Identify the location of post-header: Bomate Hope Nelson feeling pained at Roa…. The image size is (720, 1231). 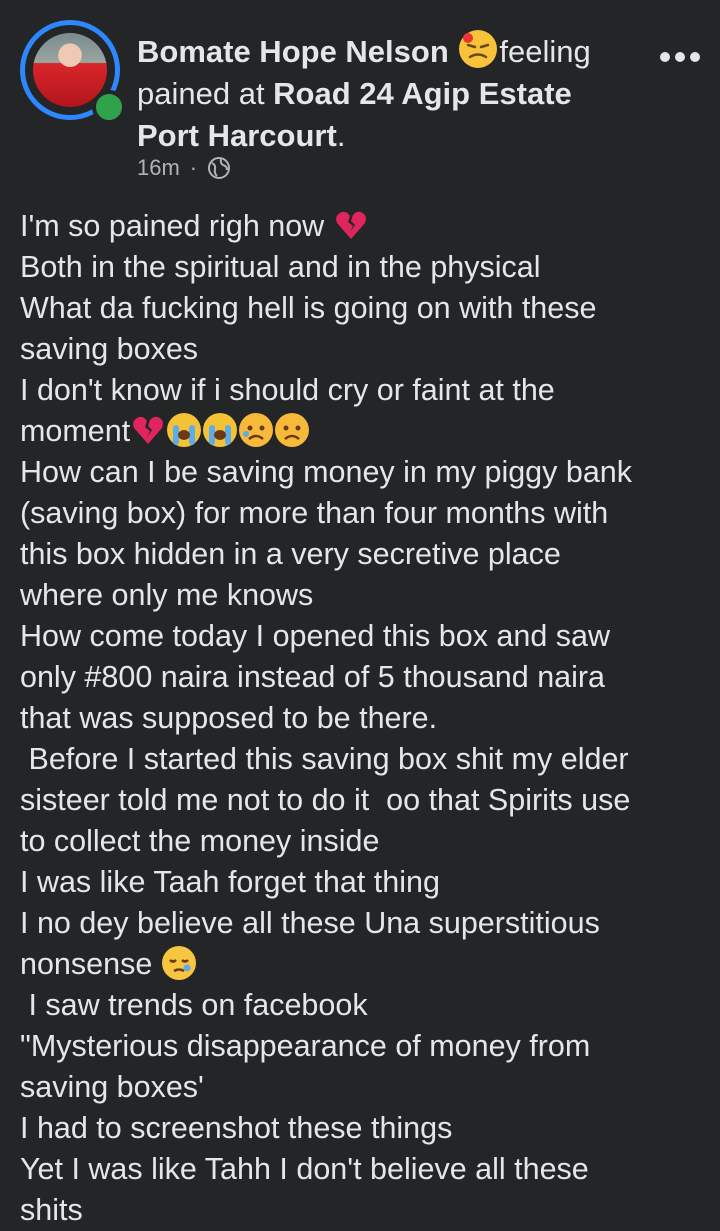
(387, 93).